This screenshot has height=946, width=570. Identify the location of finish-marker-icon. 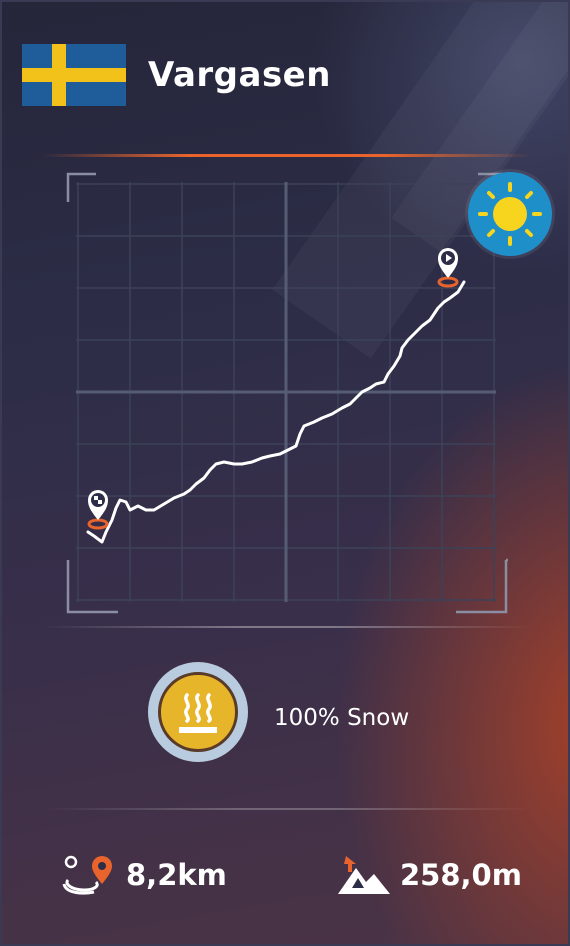
(448, 268).